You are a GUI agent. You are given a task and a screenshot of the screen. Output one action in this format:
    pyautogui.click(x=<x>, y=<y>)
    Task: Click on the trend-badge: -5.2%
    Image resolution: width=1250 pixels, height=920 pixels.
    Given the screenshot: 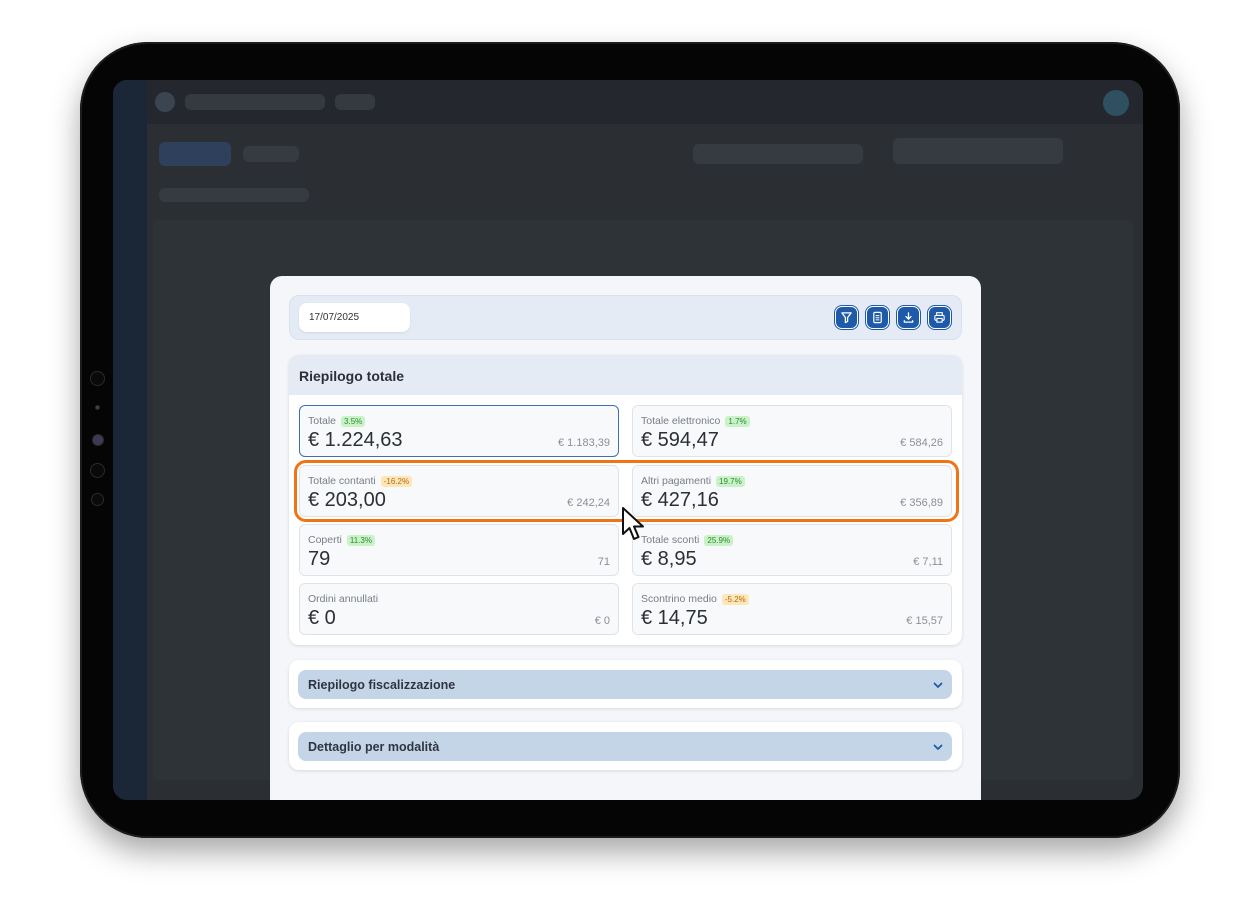 What is the action you would take?
    pyautogui.click(x=735, y=599)
    